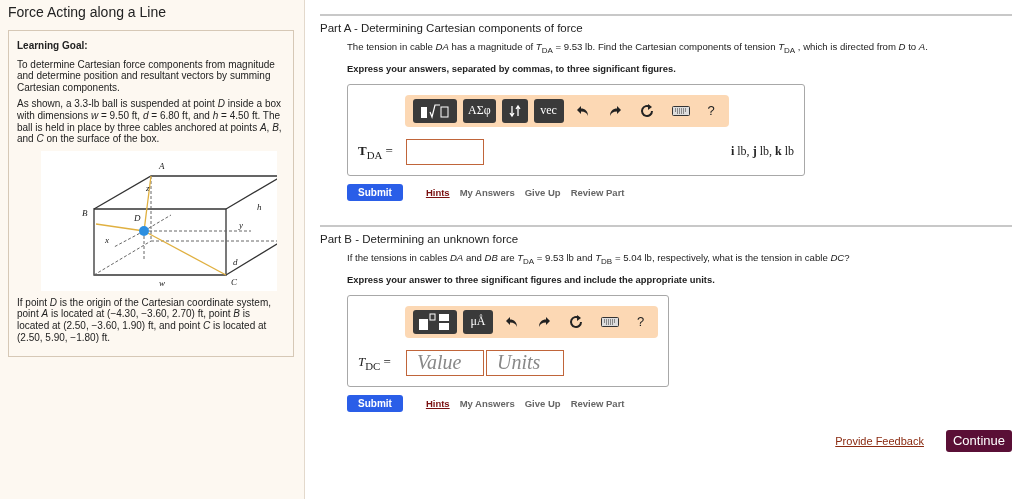 This screenshot has height=499, width=1024. What do you see at coordinates (145, 320) in the screenshot?
I see `problem-text: If point D is the origin of the Cartesian coordinate system, point A is located at (−4.30, −3.60, 2.70) ft, point B is located at (2.50, −3.60, 1.90) ft, and point C is located at (2.50, 5.90, −1.80) ft.` at bounding box center [145, 320].